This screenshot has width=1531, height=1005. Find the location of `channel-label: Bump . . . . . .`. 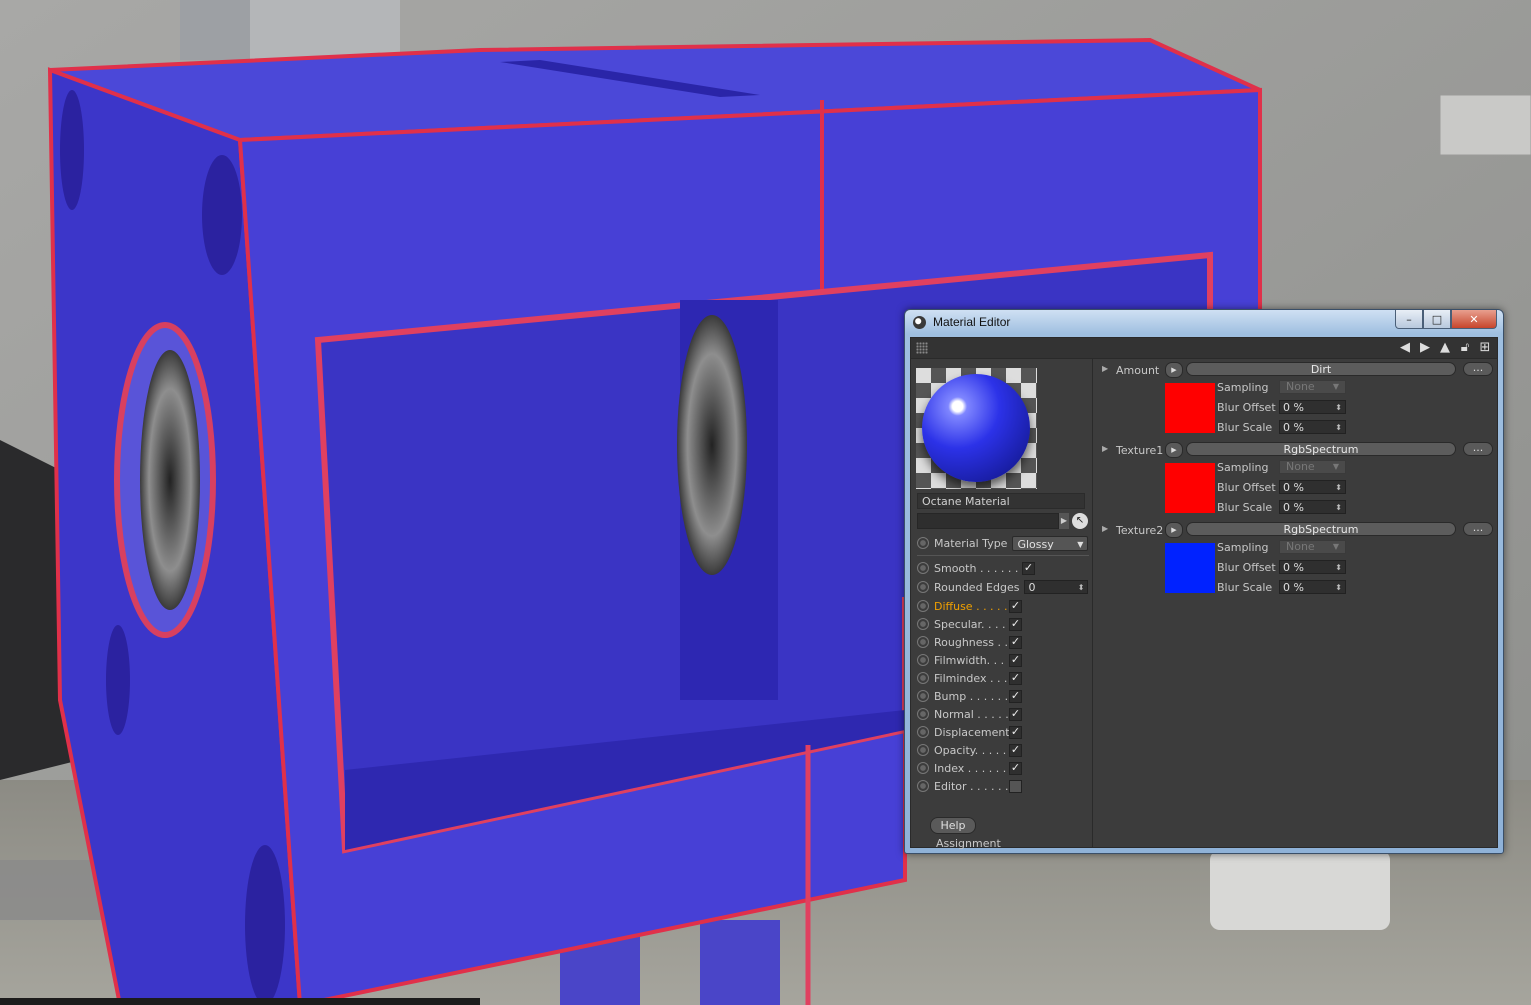

channel-label: Bump . . . . . . is located at coordinates (971, 696).